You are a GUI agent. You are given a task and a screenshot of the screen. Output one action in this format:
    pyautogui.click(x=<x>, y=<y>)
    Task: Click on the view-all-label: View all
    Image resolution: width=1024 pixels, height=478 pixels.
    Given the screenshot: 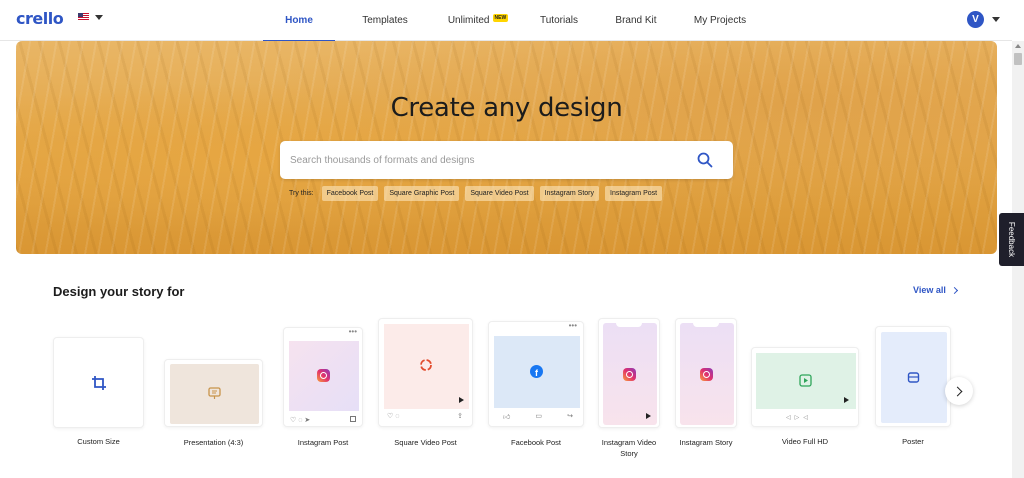 What is the action you would take?
    pyautogui.click(x=929, y=290)
    